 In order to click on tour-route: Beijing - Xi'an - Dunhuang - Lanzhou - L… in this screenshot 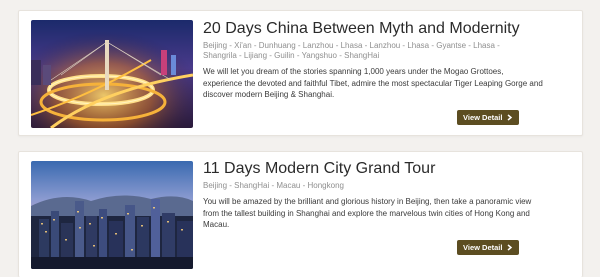, I will do `click(351, 50)`.